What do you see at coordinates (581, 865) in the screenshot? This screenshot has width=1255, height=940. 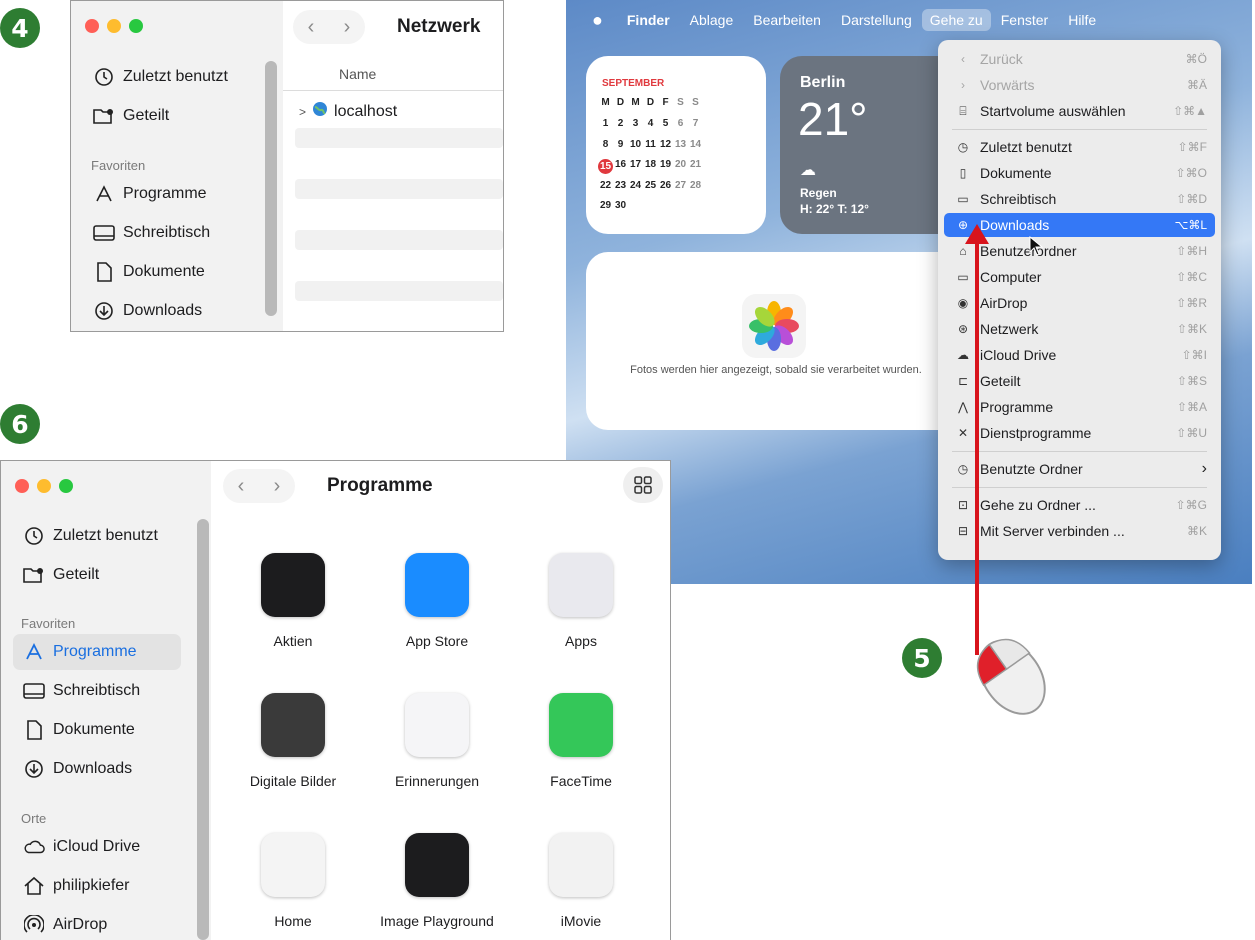 I see `imovie-app-icon` at bounding box center [581, 865].